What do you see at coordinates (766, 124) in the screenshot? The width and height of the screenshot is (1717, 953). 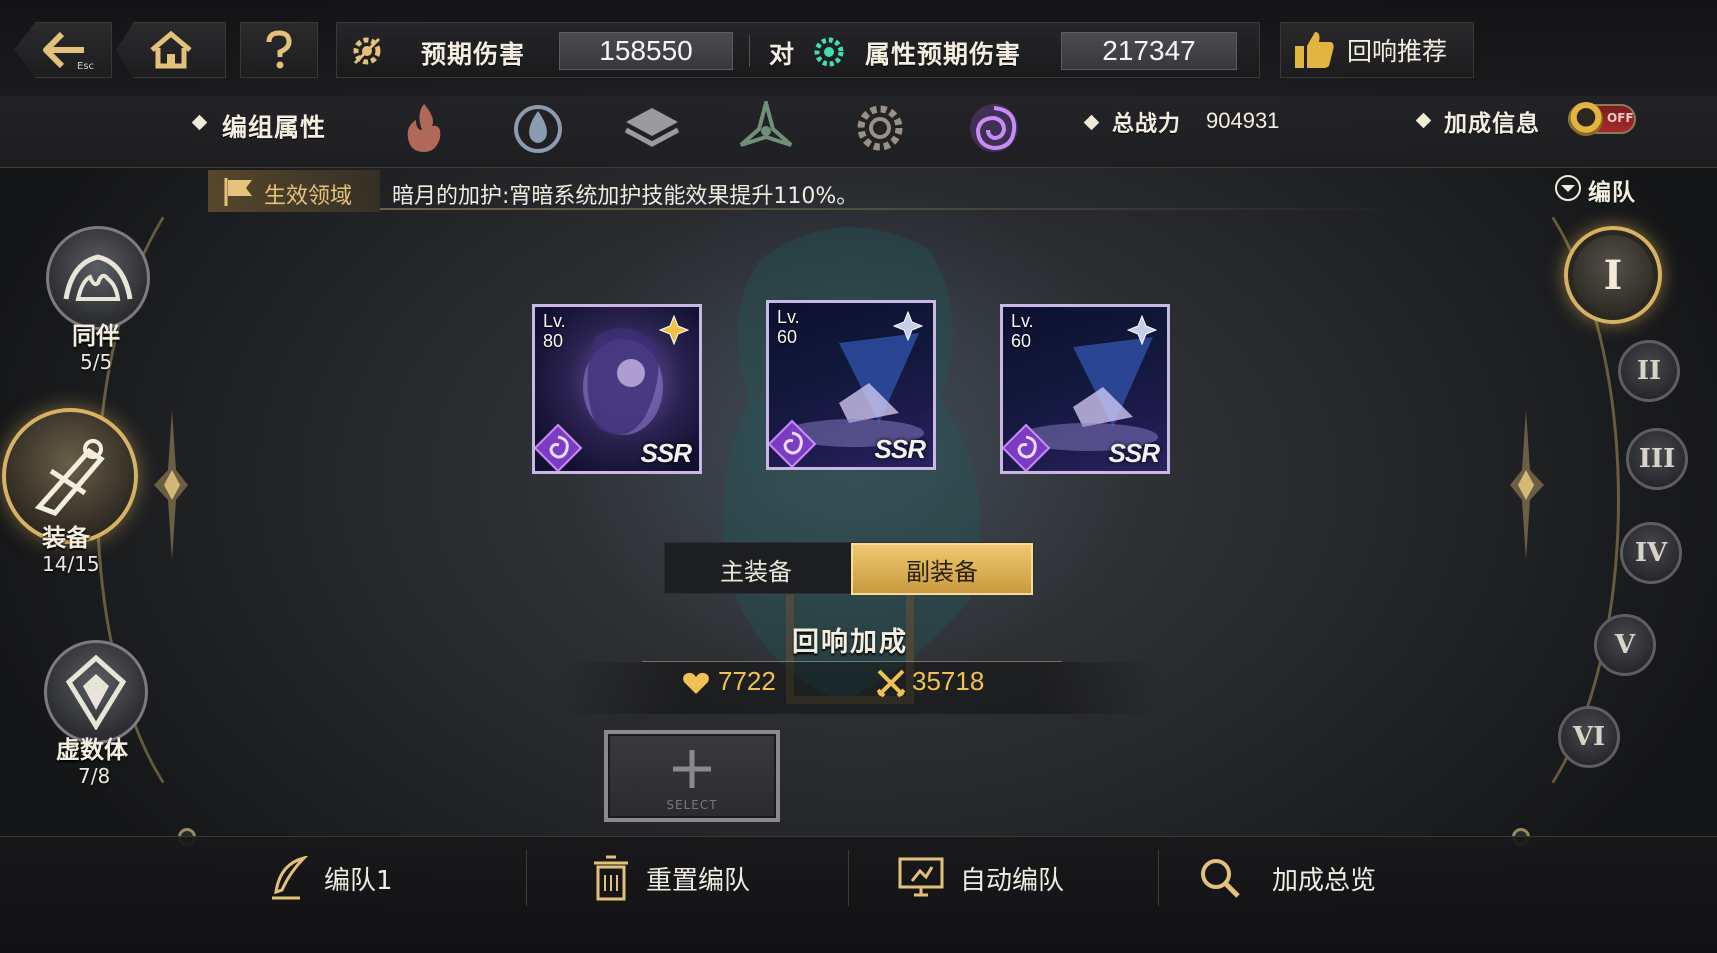 I see `nature-icon` at bounding box center [766, 124].